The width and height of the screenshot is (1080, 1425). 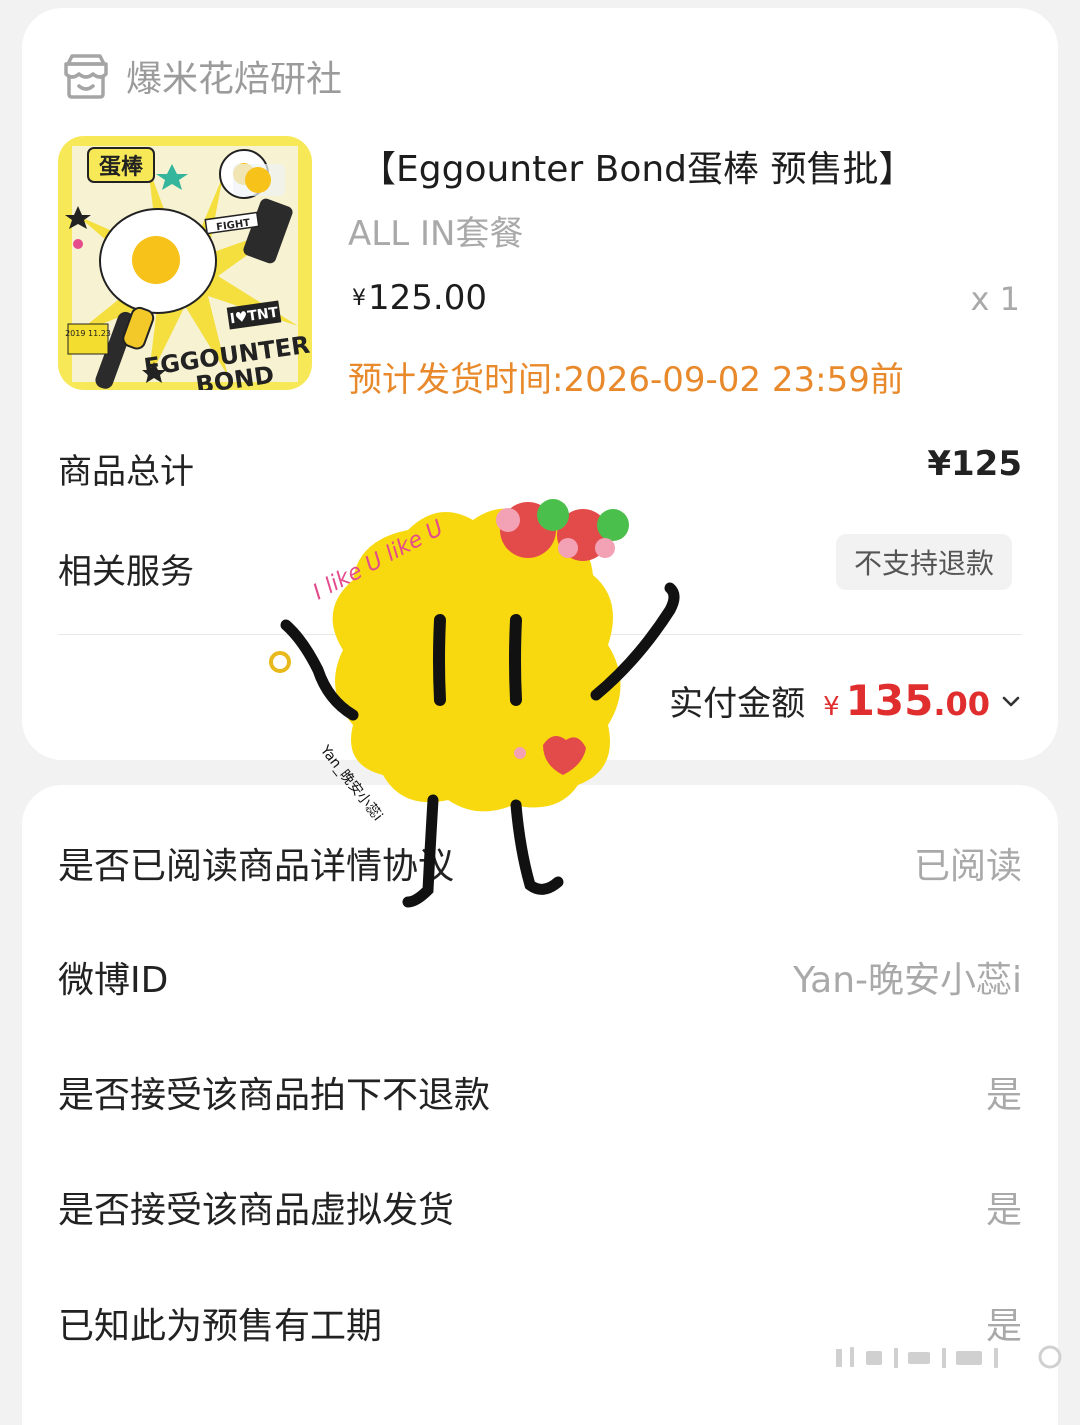 What do you see at coordinates (256, 1210) in the screenshot?
I see `question-label: 是否接受该商品虚拟发货` at bounding box center [256, 1210].